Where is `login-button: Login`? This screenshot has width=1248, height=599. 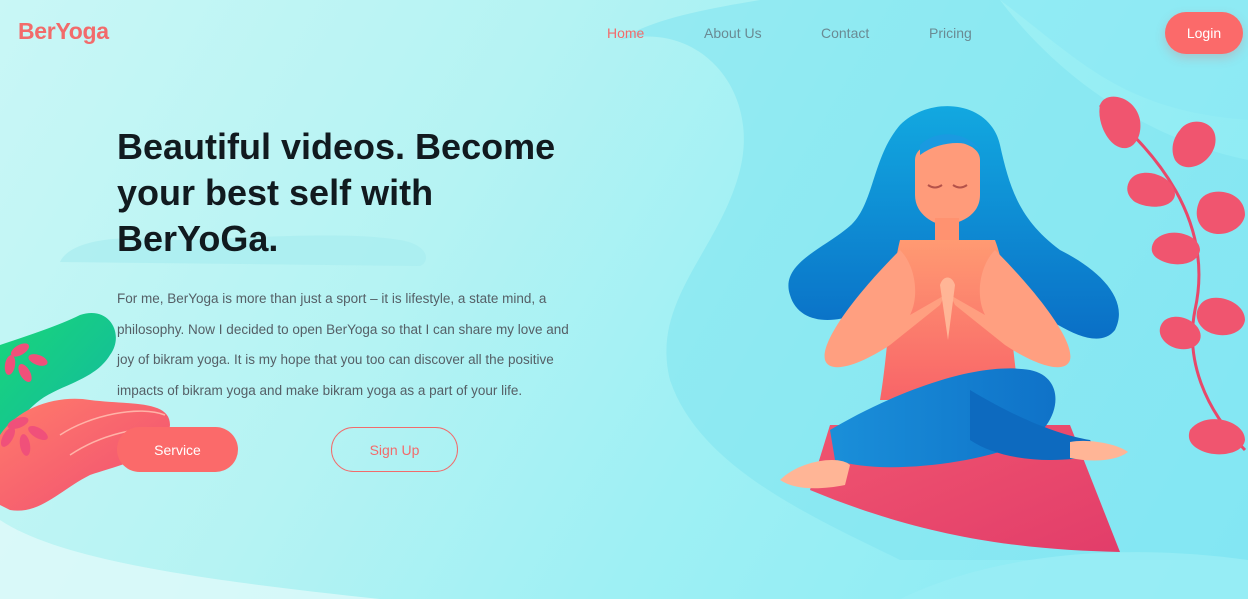
login-button: Login is located at coordinates (1204, 33).